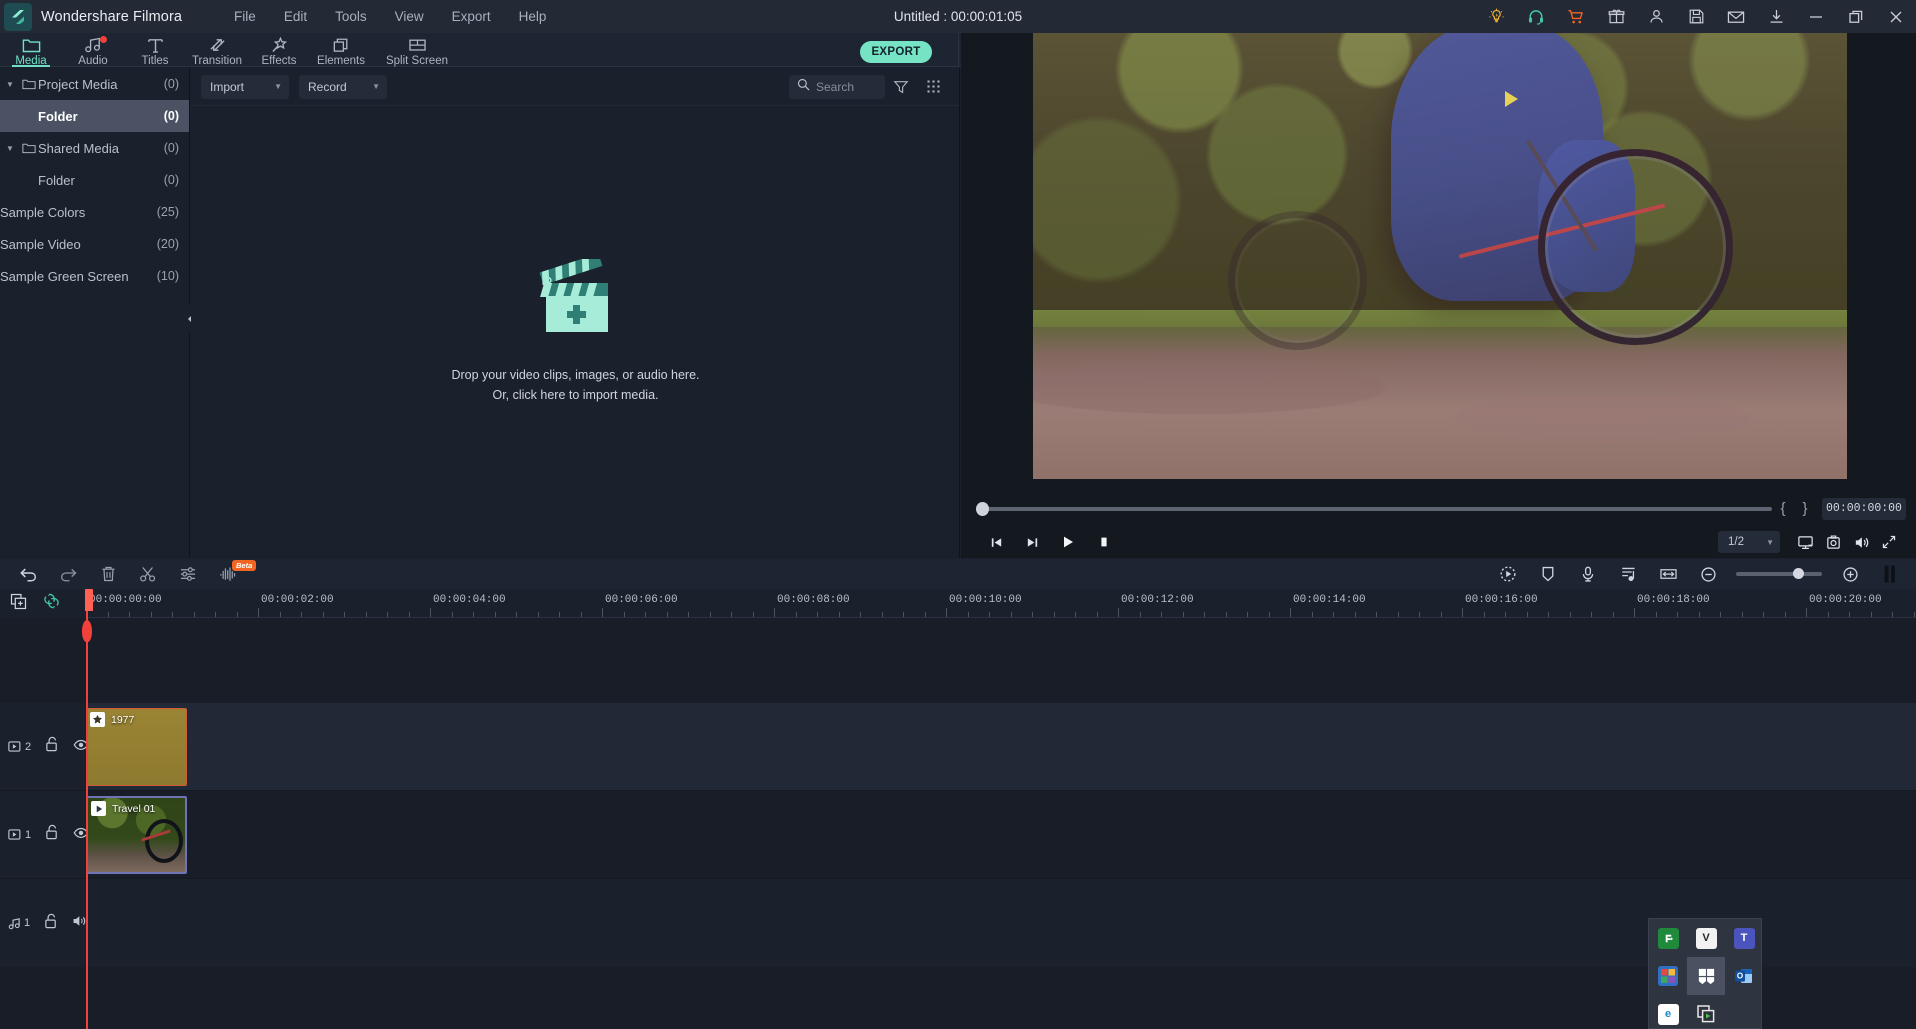  Describe the element at coordinates (94, 212) in the screenshot. I see `sidebar-item-sample-colors: Sample Colors (25)` at that location.